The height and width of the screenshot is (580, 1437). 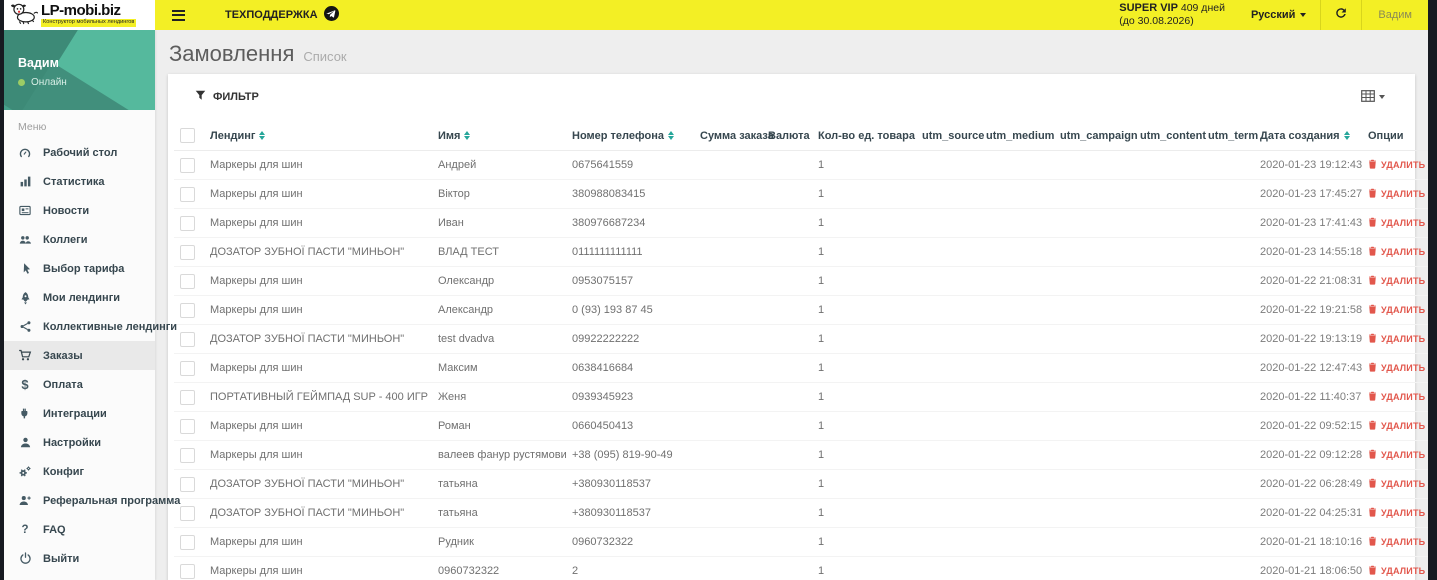 I want to click on sidebar-item-settings: Настройки, so click(x=79, y=442).